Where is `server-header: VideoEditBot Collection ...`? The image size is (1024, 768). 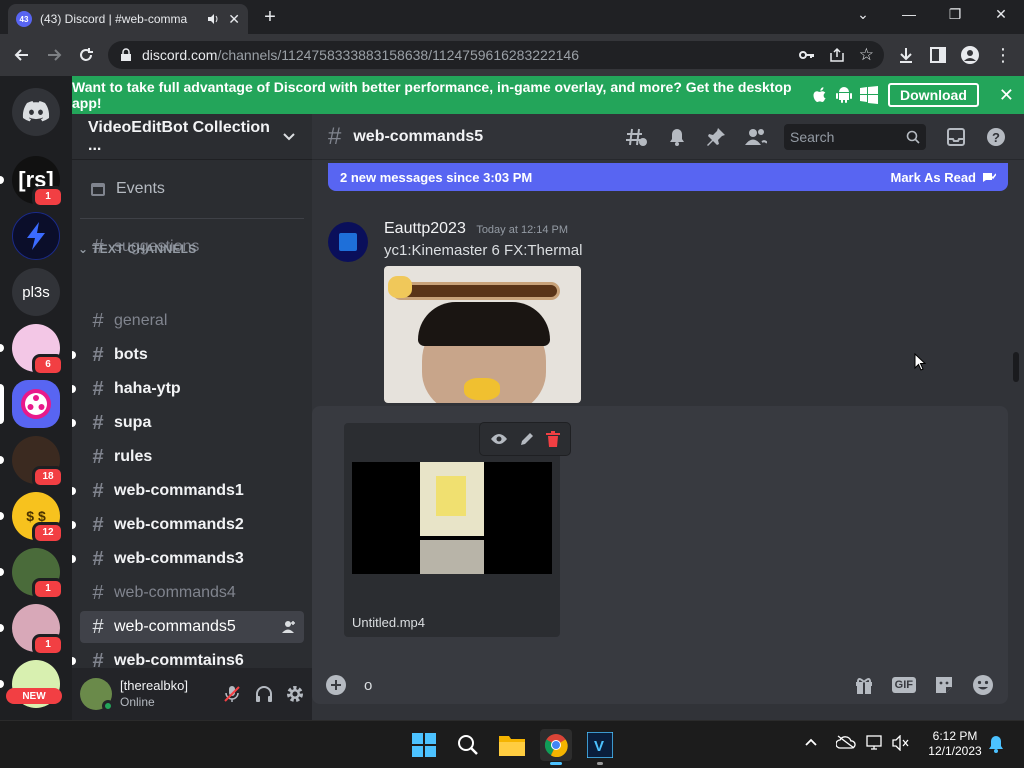 server-header: VideoEditBot Collection ... is located at coordinates (192, 137).